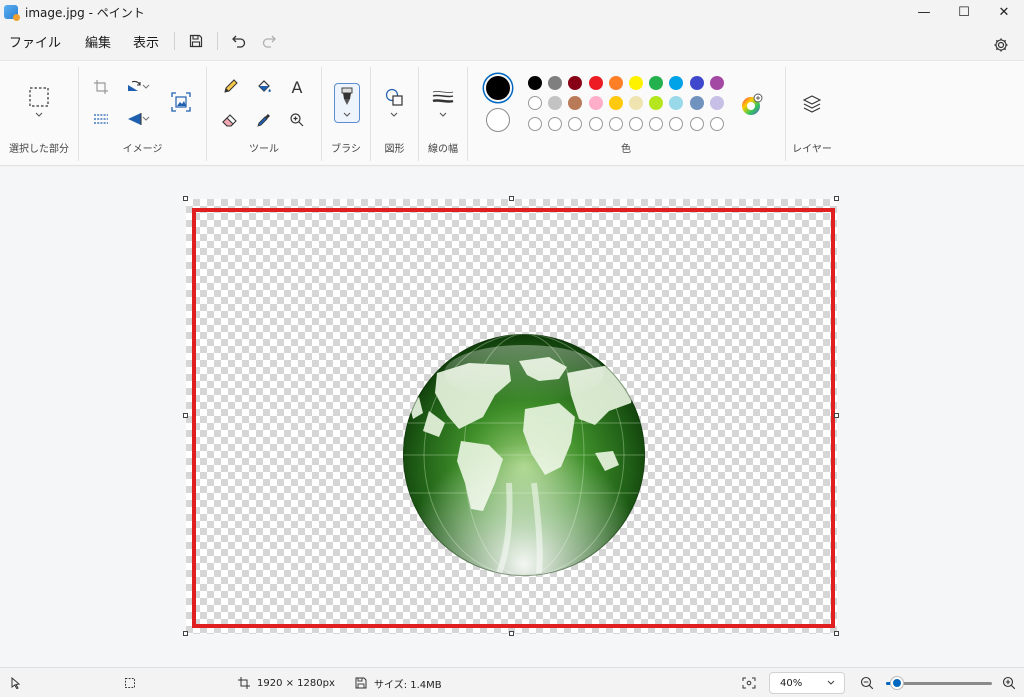  Describe the element at coordinates (511, 198) in the screenshot. I see `resize-handle-top` at that location.